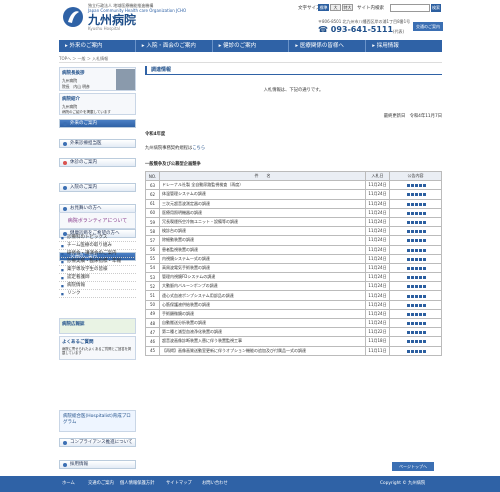 This screenshot has height=492, width=500. Describe the element at coordinates (97, 421) in the screenshot. I see `hospitalist-banner: 病院総合医(Hospitalist)育成プログラム` at that location.